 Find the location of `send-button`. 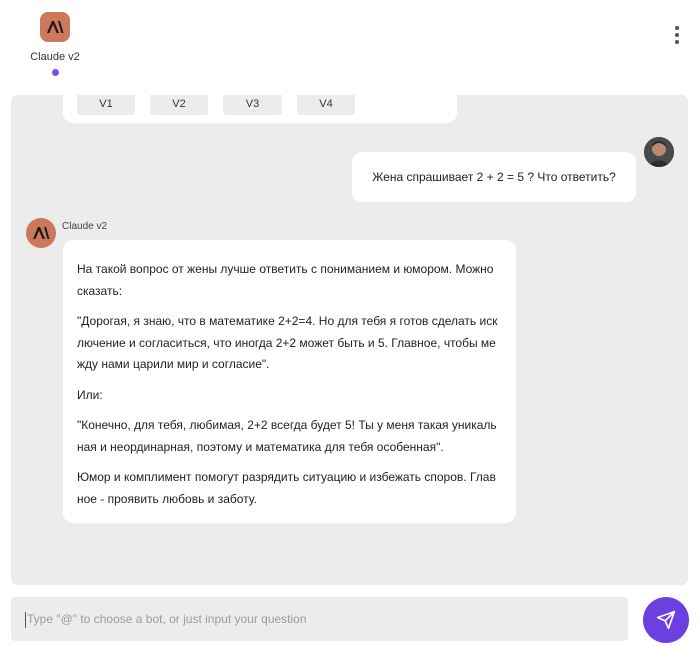

send-button is located at coordinates (666, 620).